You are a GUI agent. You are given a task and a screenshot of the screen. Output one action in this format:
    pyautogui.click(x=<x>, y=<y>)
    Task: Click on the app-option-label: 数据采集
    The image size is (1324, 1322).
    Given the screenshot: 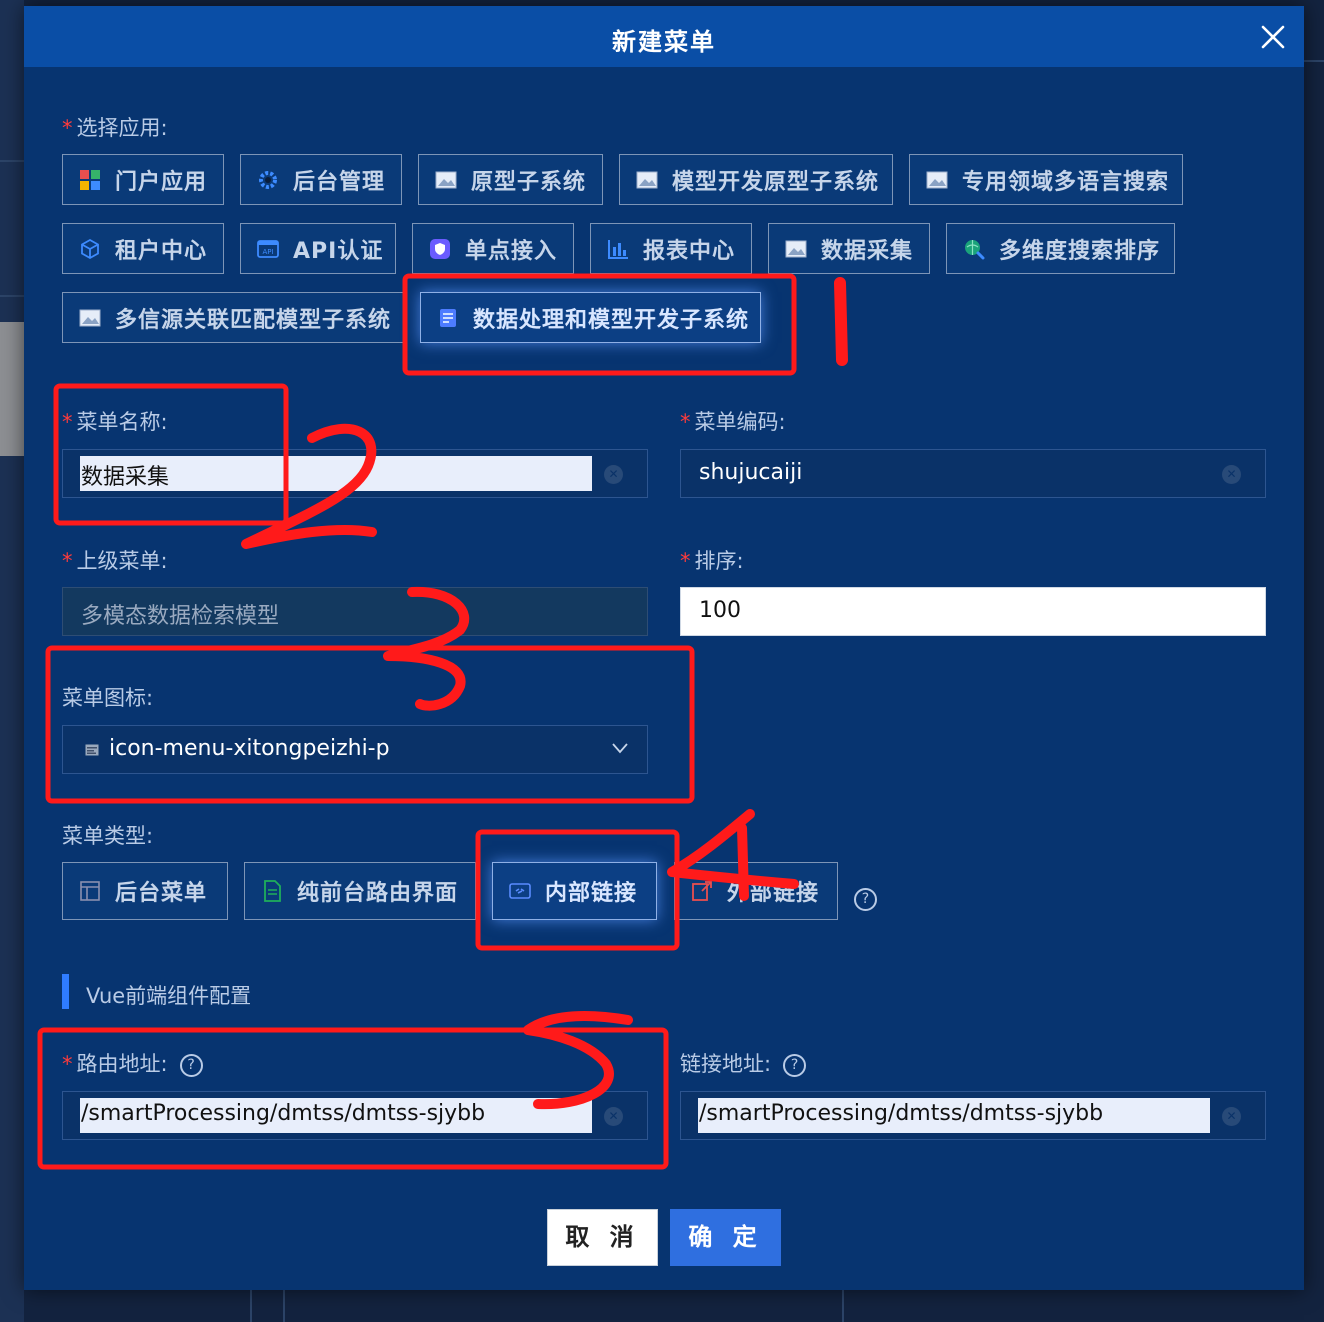 What is the action you would take?
    pyautogui.click(x=867, y=251)
    